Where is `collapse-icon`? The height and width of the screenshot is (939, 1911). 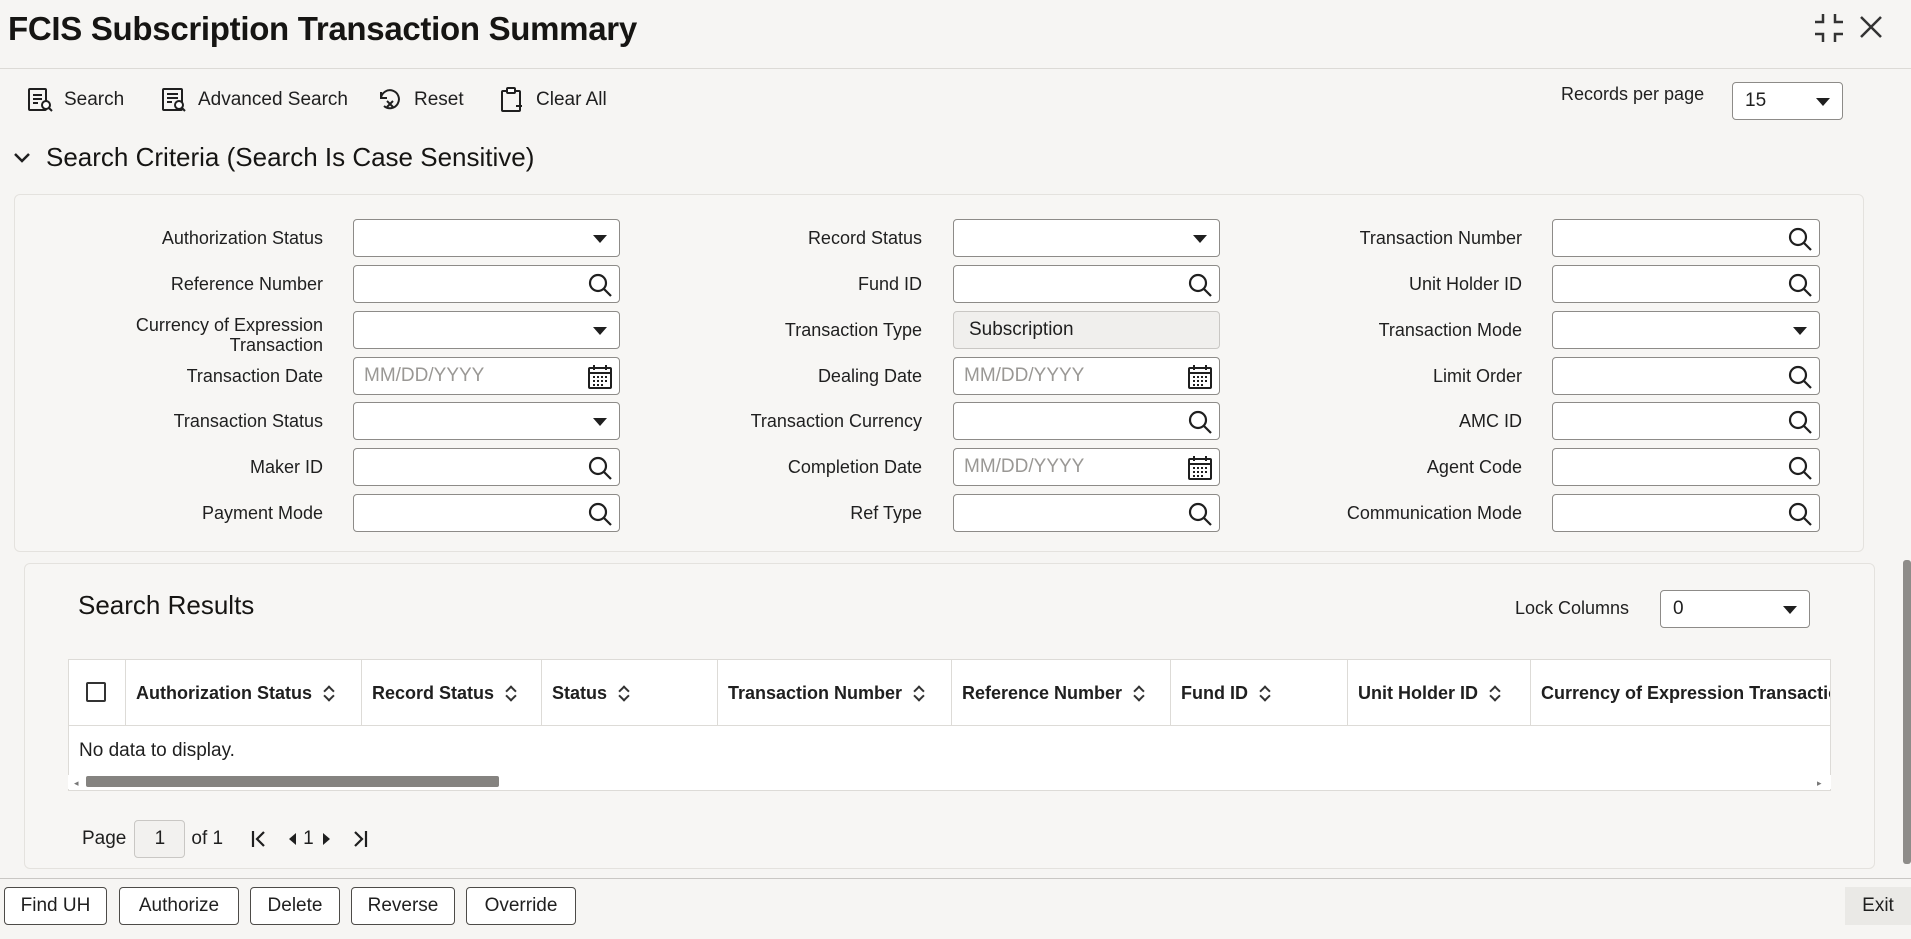 collapse-icon is located at coordinates (1829, 30).